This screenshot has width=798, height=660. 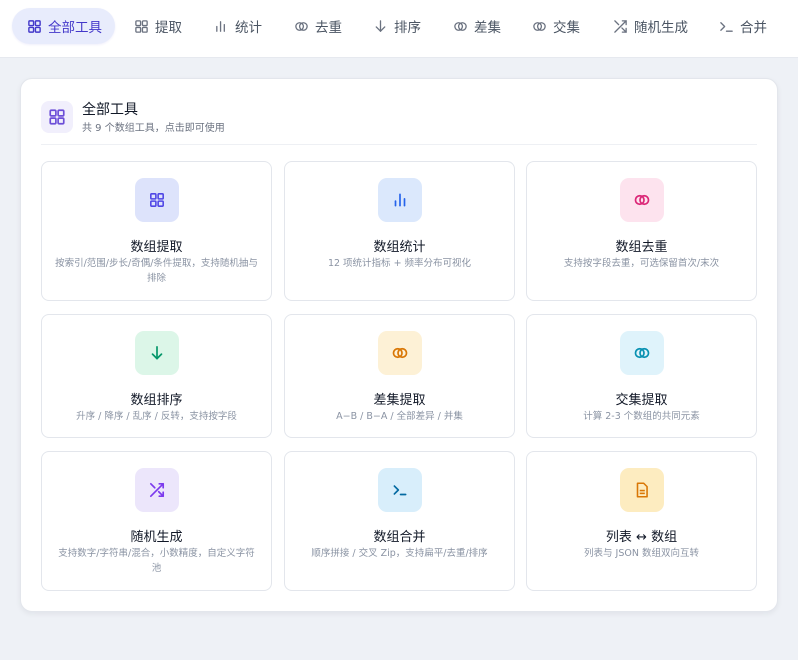 What do you see at coordinates (487, 28) in the screenshot?
I see `tab-label: 差集` at bounding box center [487, 28].